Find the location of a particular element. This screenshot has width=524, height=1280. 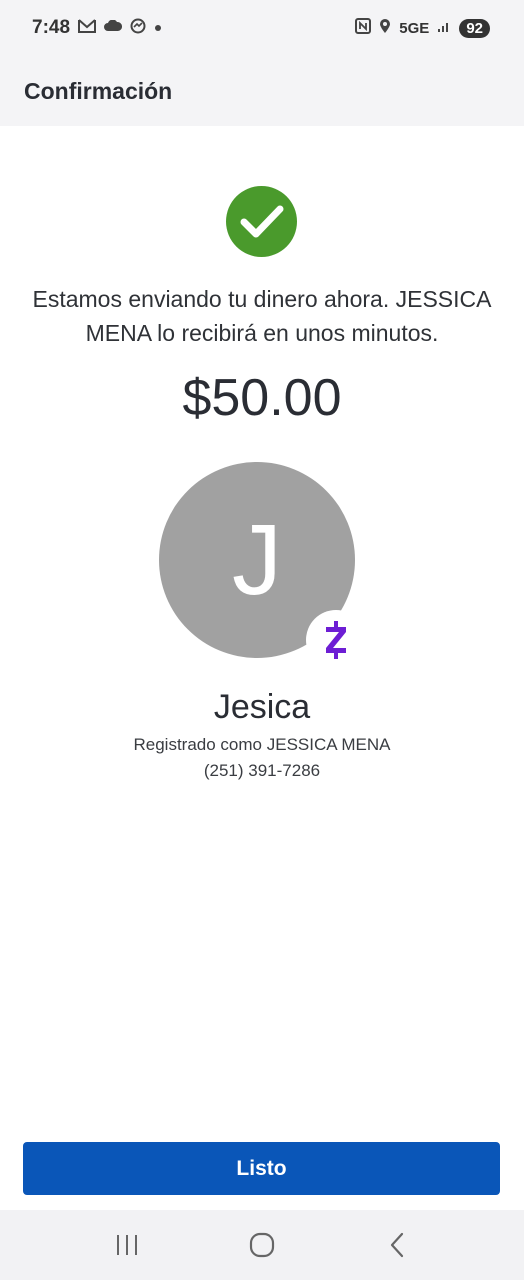

home-icon is located at coordinates (262, 1245).